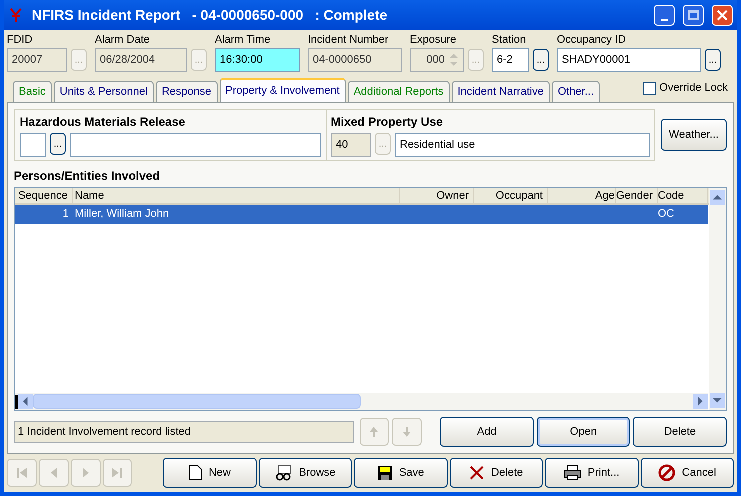 The height and width of the screenshot is (496, 741). What do you see at coordinates (210, 15) in the screenshot?
I see `window-title: NFIRS Incident Report - 04-0000650-000 : Complete` at bounding box center [210, 15].